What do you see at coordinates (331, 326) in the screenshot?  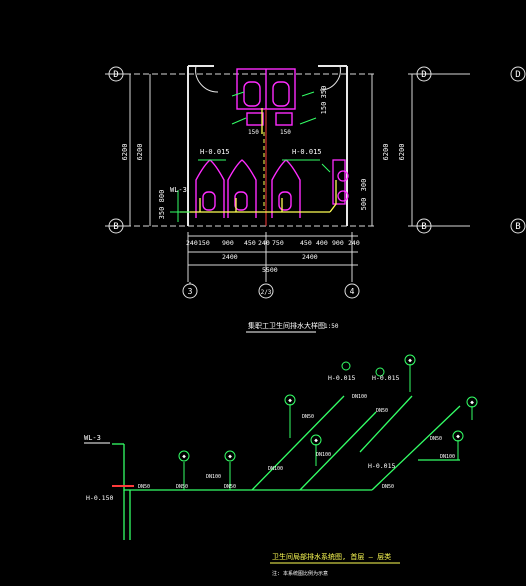 I see `plan-scale: 1:50` at bounding box center [331, 326].